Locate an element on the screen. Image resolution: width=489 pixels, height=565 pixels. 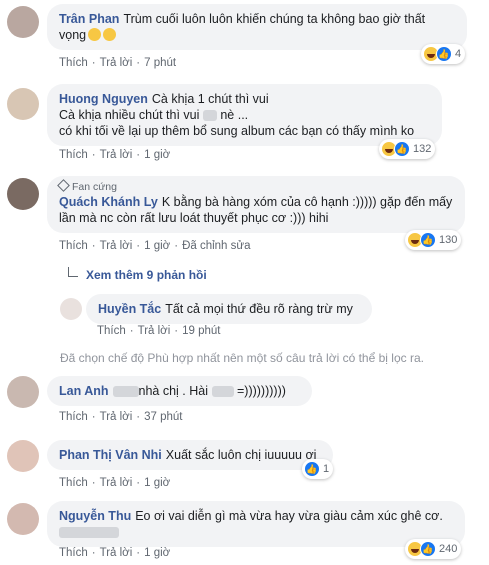
comment-text: =)))))))))) is located at coordinates (261, 391).